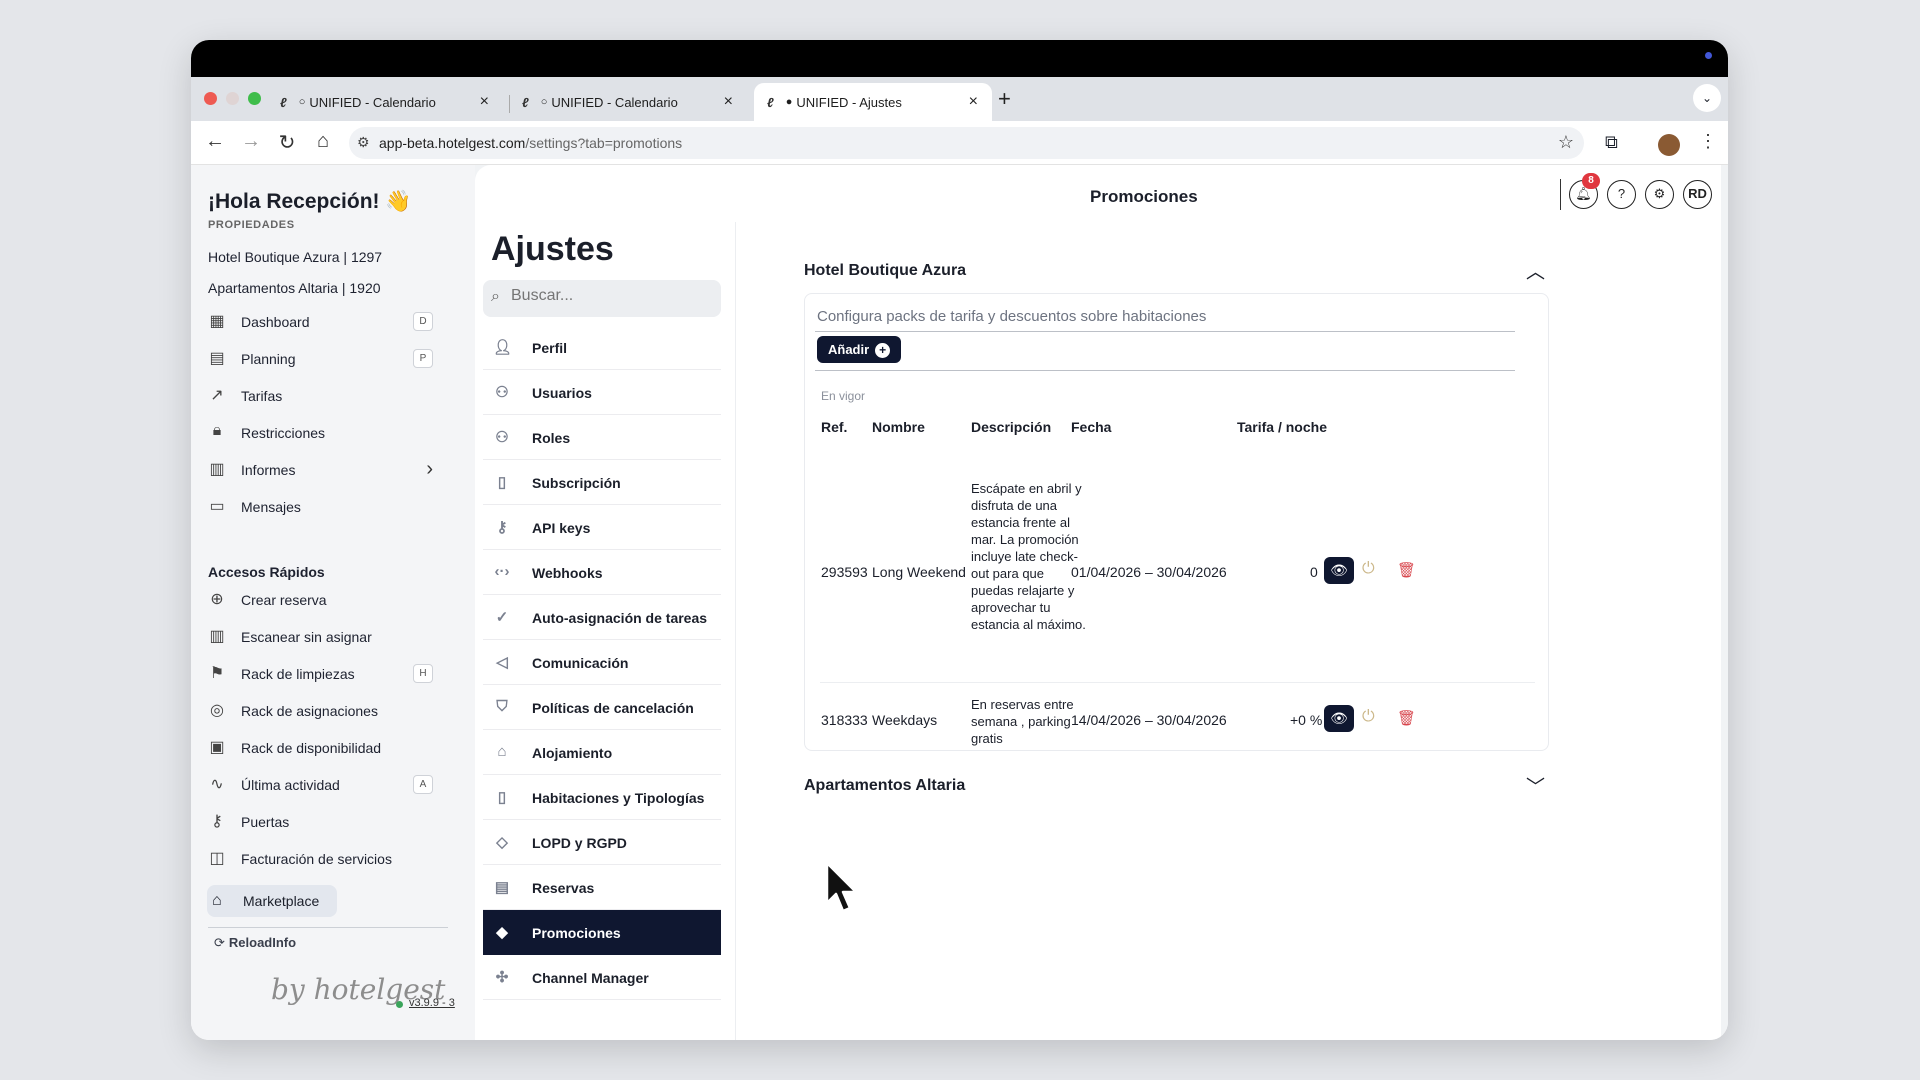 This screenshot has width=1920, height=1080. Describe the element at coordinates (217, 321) in the screenshot. I see `dashboard-icon: ▦` at that location.